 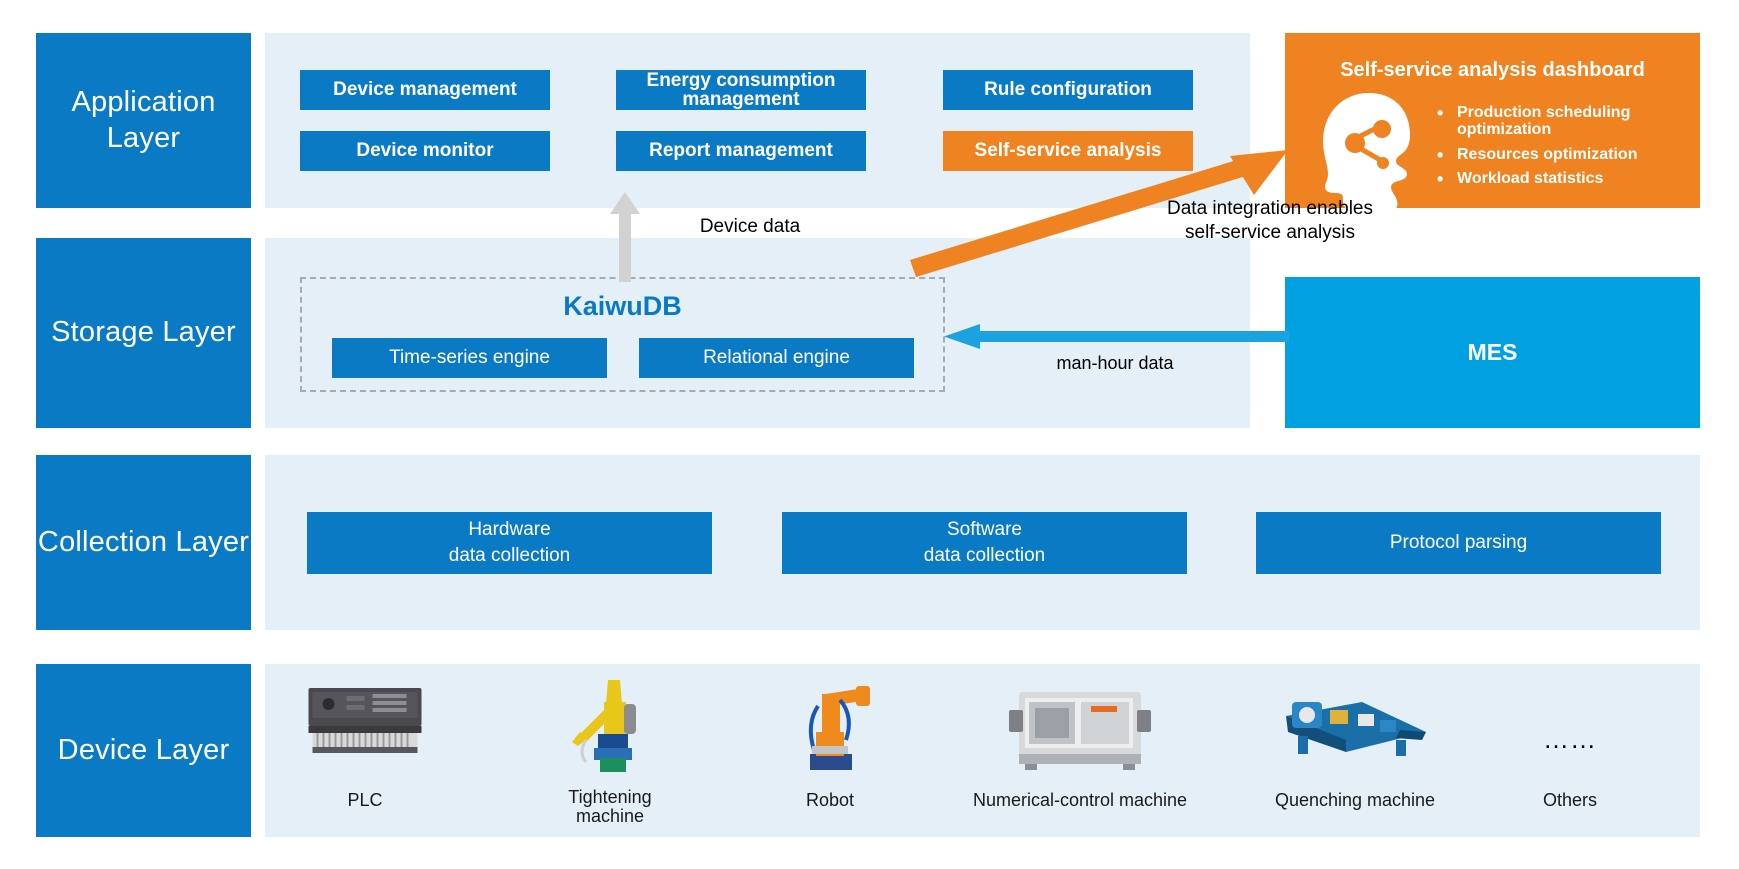 I want to click on dashboard-bullet-item: Workload statistics, so click(x=1560, y=179).